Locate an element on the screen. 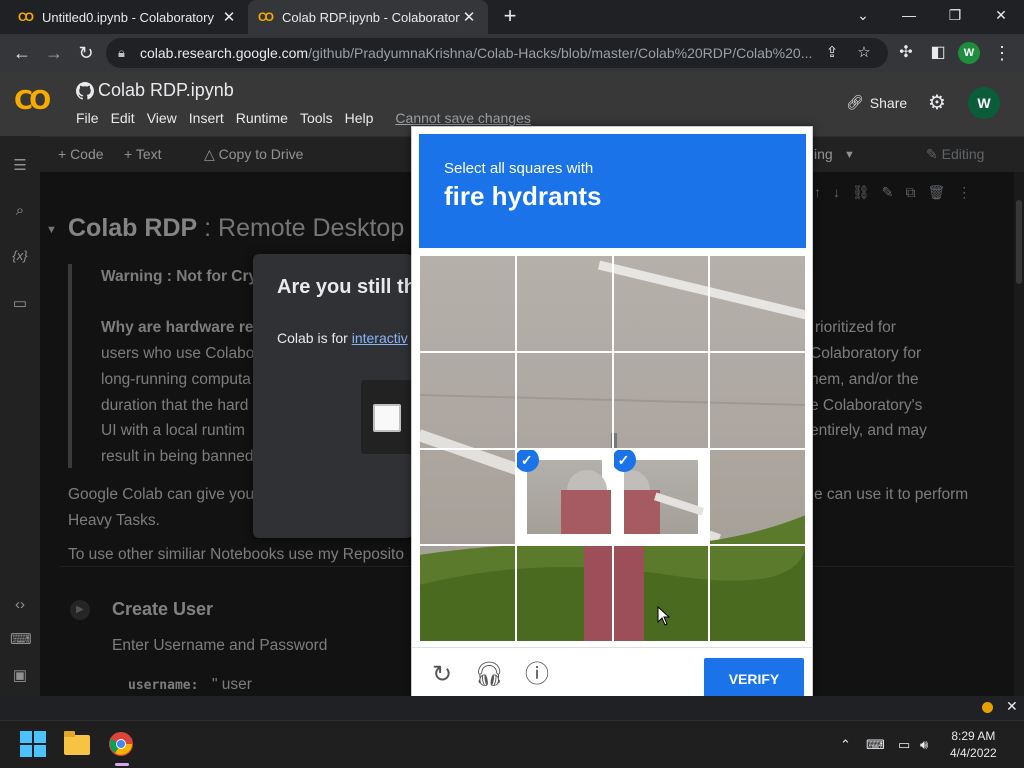 This screenshot has width=1024, height=768. cannot-save-link: Cannot save changes is located at coordinates (462, 118).